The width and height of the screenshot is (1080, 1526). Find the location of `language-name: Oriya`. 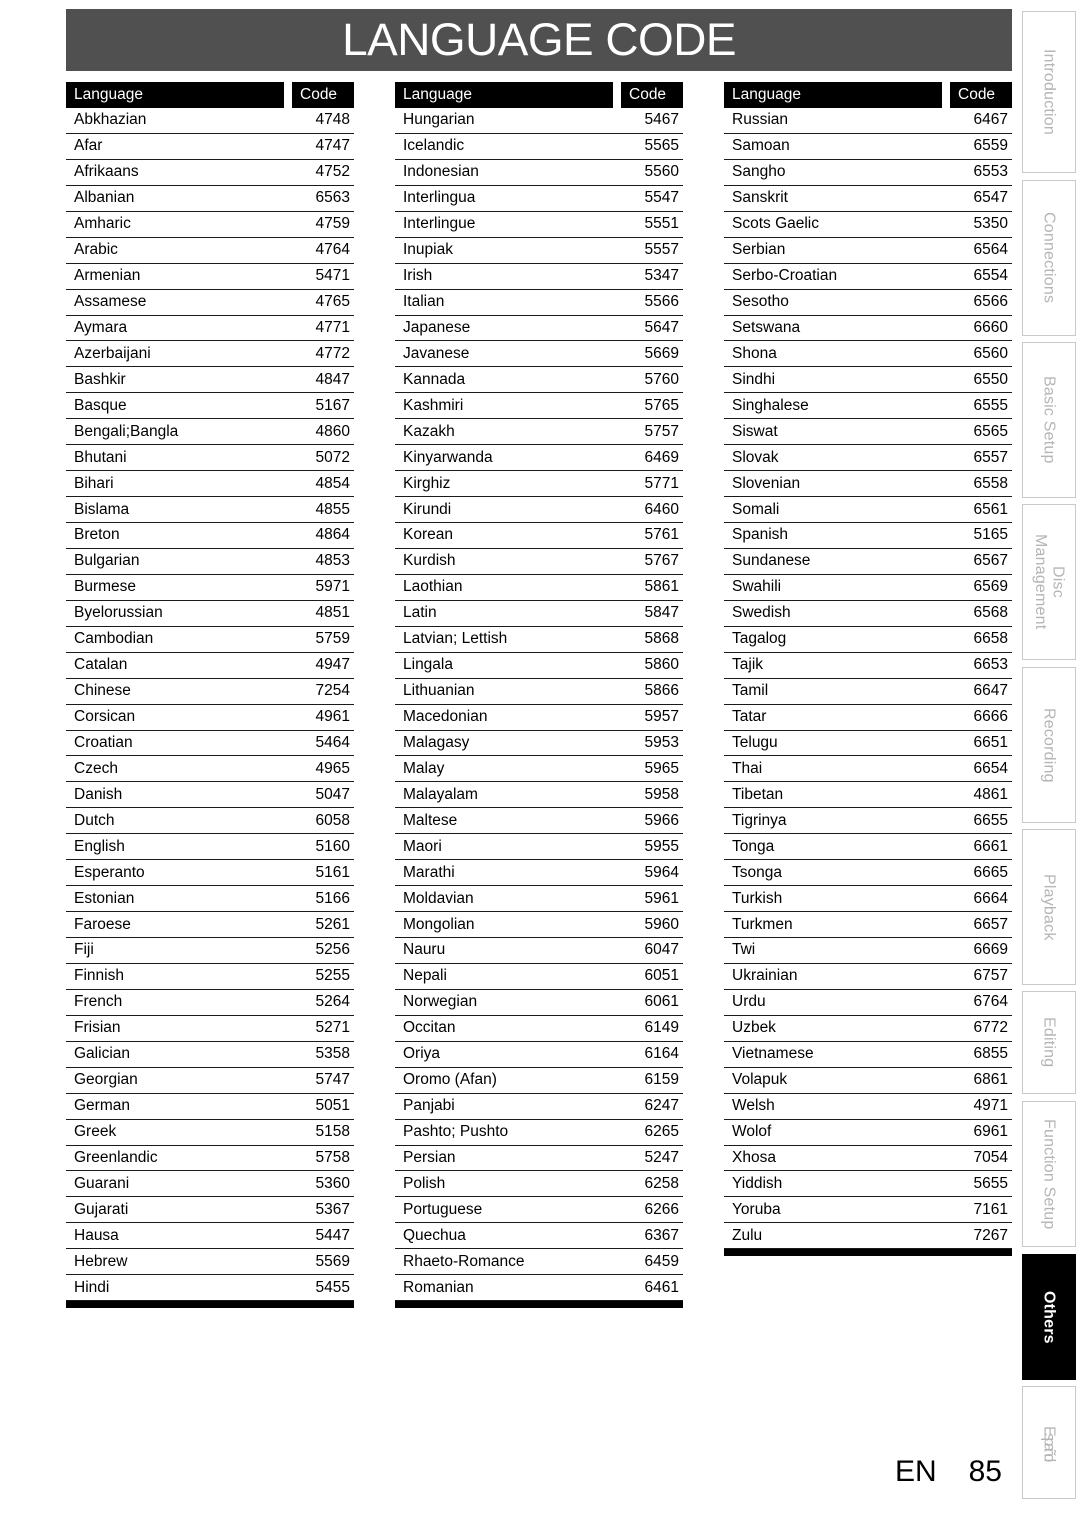

language-name: Oriya is located at coordinates (422, 1054).